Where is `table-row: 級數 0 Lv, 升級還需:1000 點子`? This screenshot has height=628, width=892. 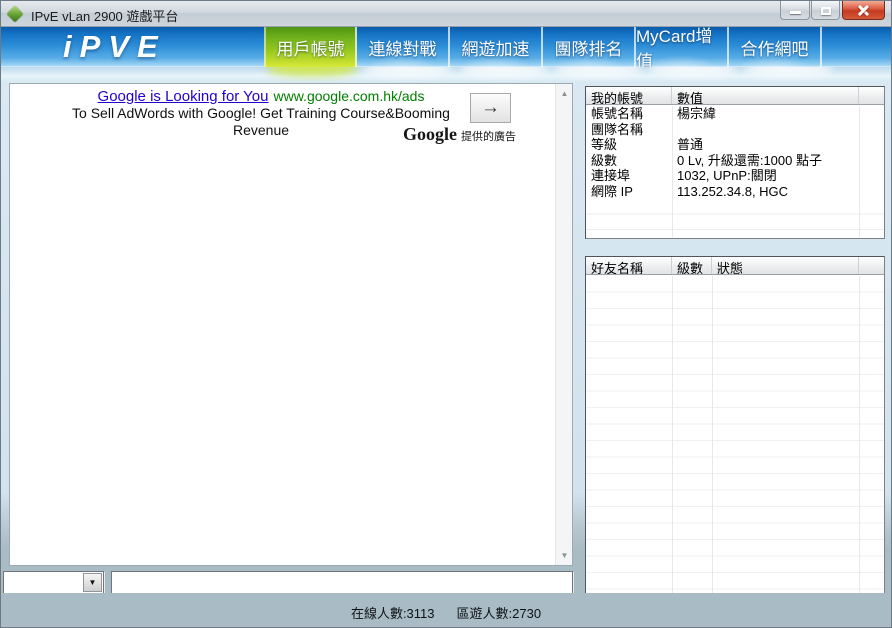
table-row: 級數 0 Lv, 升級還需:1000 點子 is located at coordinates (735, 161).